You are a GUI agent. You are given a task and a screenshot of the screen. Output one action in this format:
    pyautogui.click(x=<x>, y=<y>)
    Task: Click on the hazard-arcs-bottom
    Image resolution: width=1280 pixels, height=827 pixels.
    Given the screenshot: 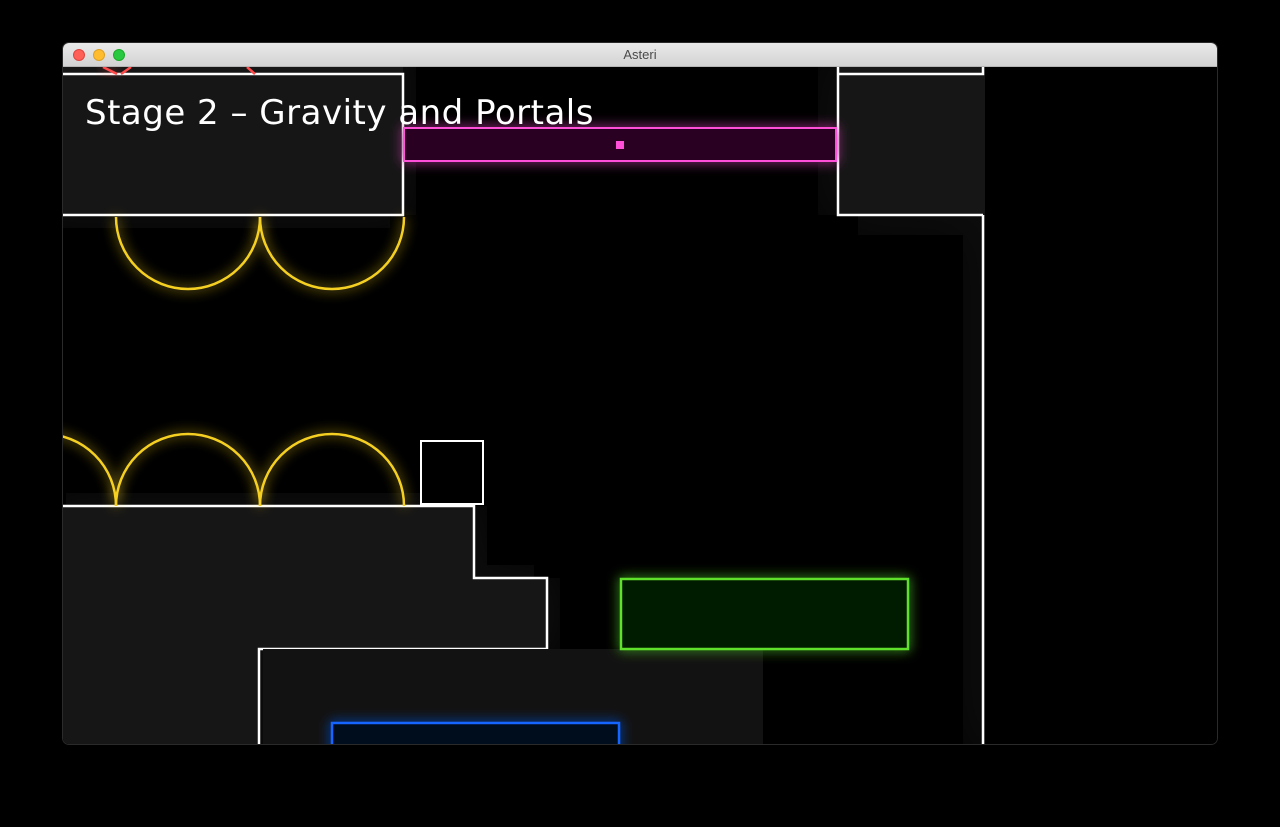 What is the action you would take?
    pyautogui.click(x=234, y=469)
    